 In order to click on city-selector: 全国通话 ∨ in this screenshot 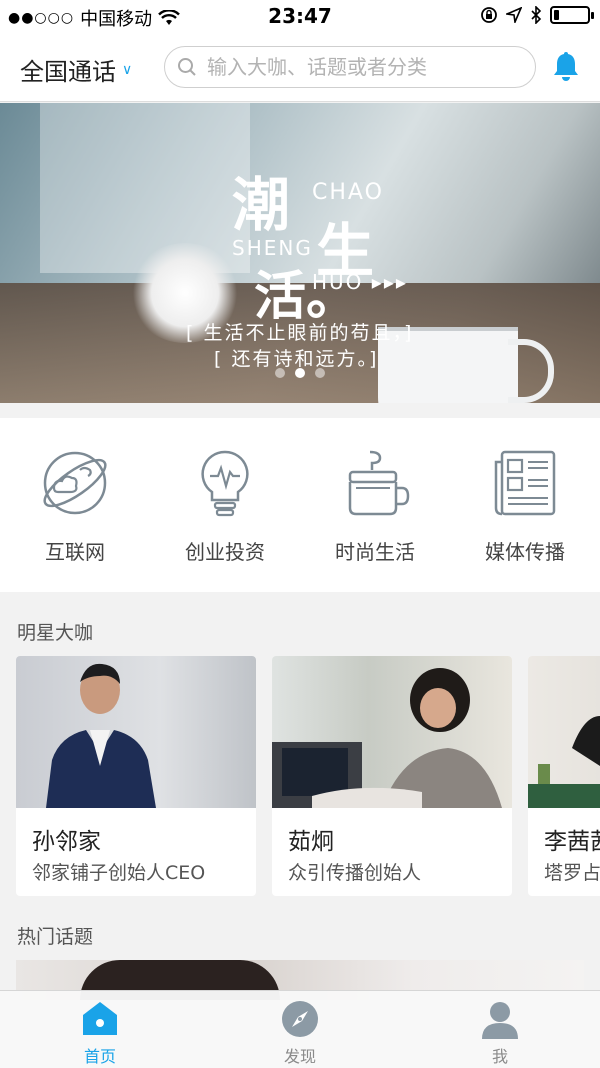, I will do `click(76, 69)`.